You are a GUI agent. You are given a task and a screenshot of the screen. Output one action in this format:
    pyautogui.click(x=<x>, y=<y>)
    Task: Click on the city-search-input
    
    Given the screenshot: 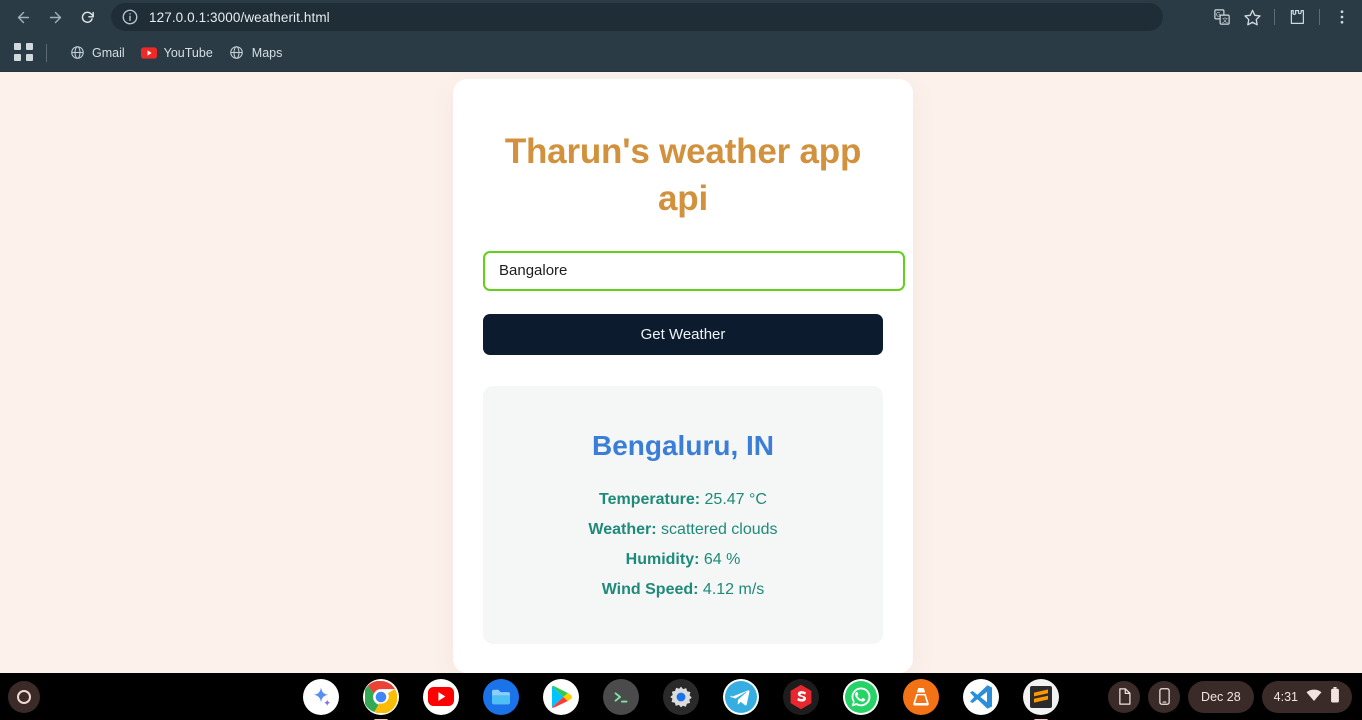 What is the action you would take?
    pyautogui.click(x=694, y=270)
    